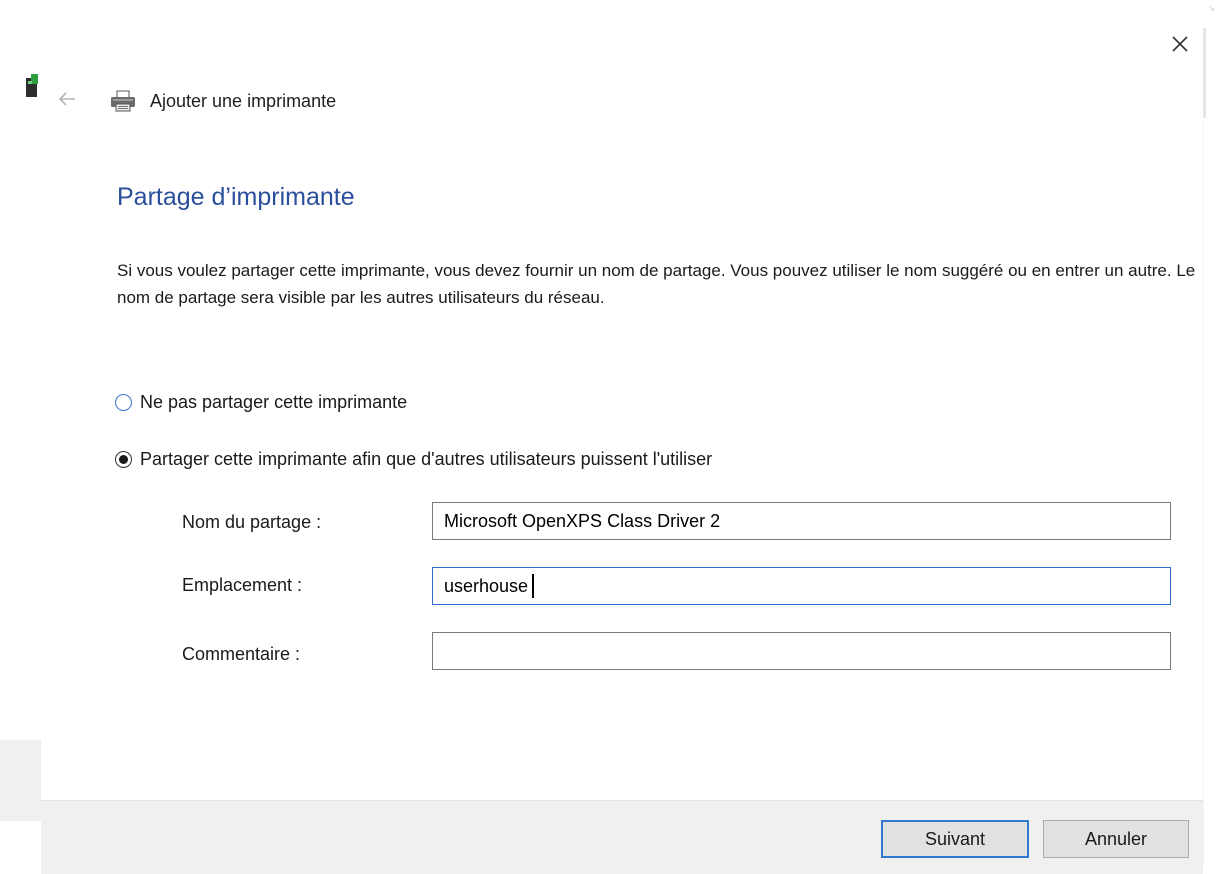  Describe the element at coordinates (274, 401) in the screenshot. I see `radio-label-no-share: Ne pas partager cette imprimante` at that location.